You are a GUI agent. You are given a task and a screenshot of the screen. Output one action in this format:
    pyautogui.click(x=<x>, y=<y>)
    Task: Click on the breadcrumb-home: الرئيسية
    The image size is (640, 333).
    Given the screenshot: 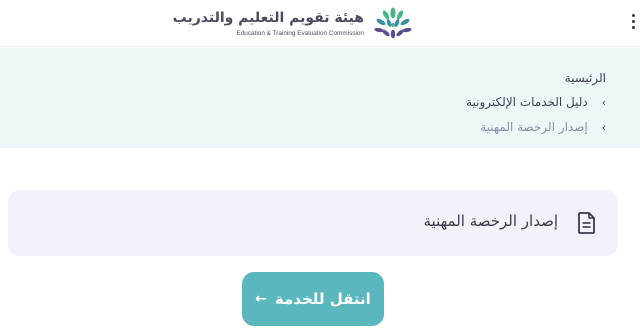 What is the action you would take?
    pyautogui.click(x=536, y=78)
    